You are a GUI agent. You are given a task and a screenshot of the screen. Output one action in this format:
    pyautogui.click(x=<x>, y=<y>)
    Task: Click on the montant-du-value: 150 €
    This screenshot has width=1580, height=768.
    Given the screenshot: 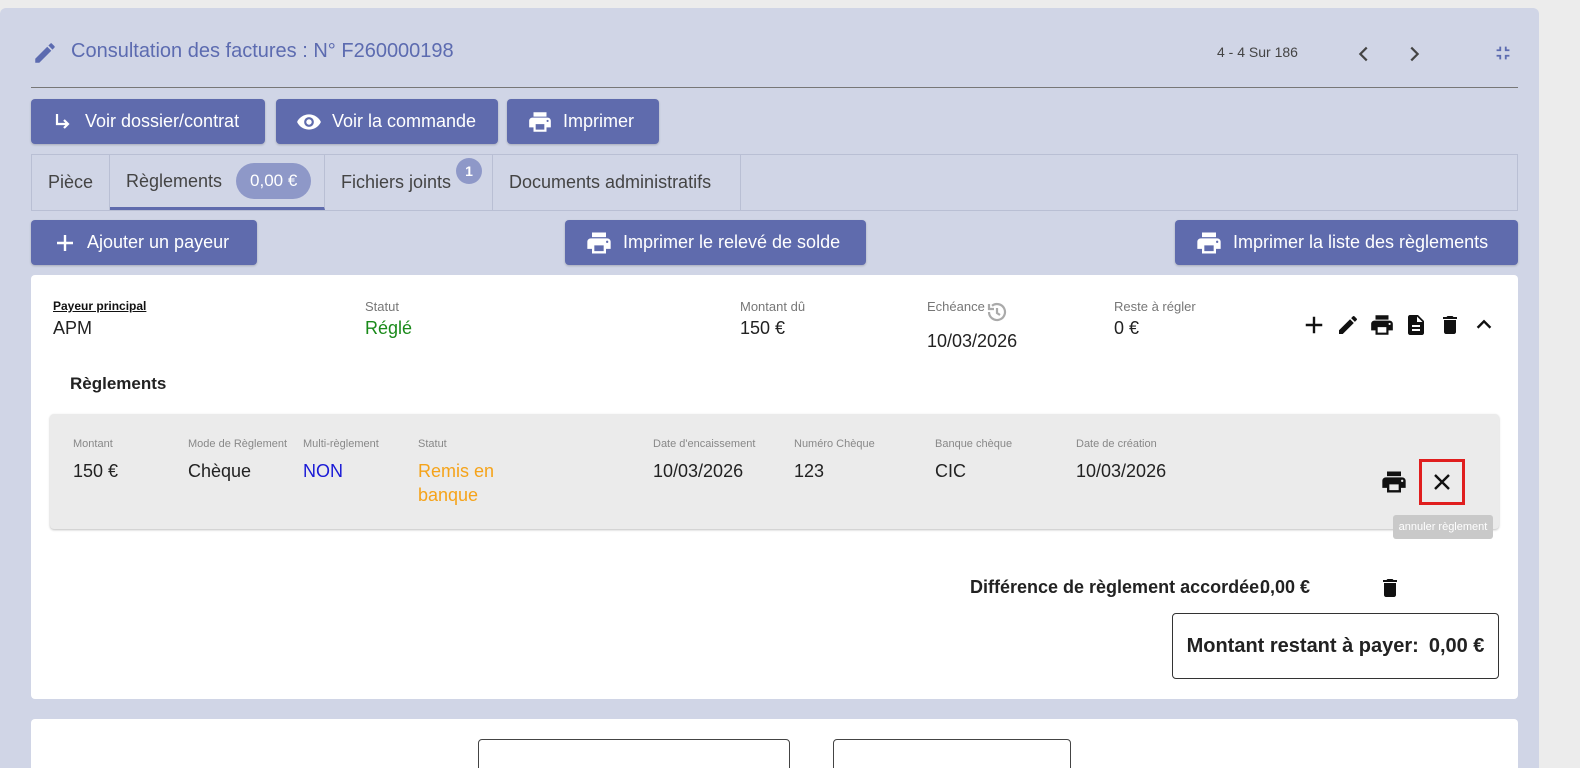 What is the action you would take?
    pyautogui.click(x=763, y=328)
    